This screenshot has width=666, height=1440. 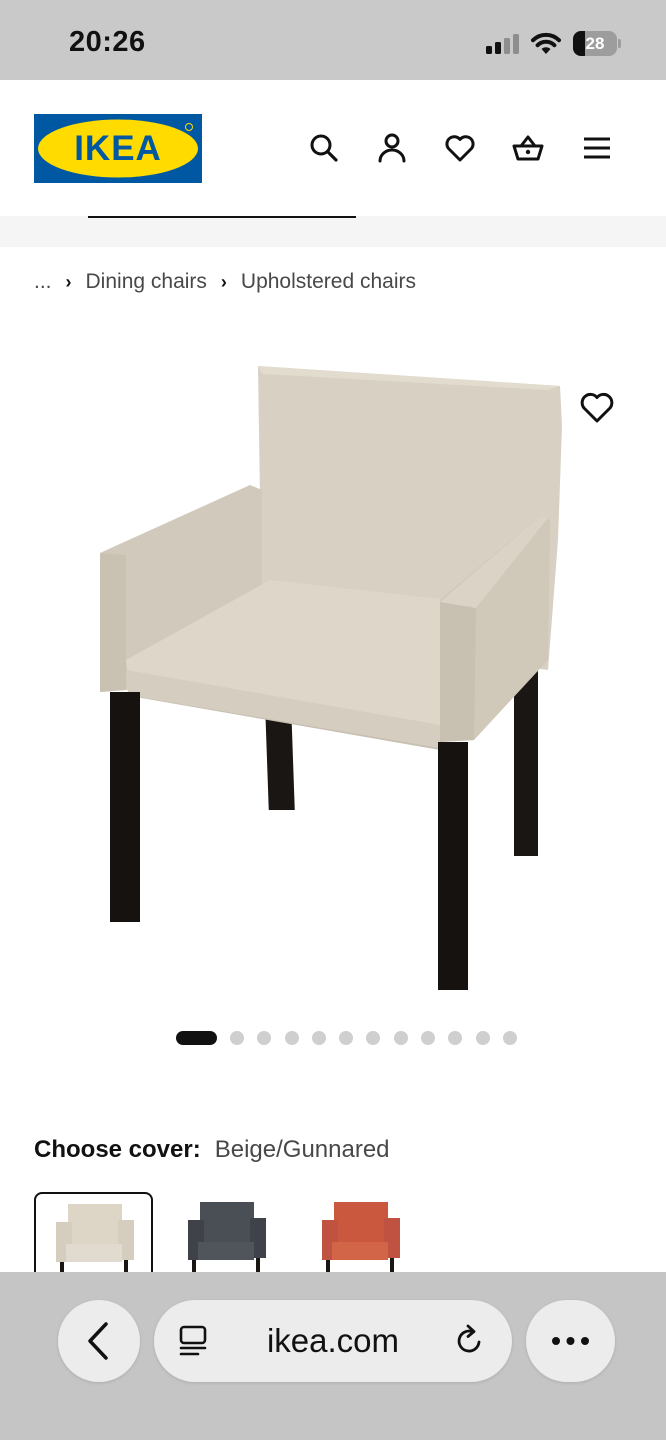 I want to click on more-options-button, so click(x=570, y=1341).